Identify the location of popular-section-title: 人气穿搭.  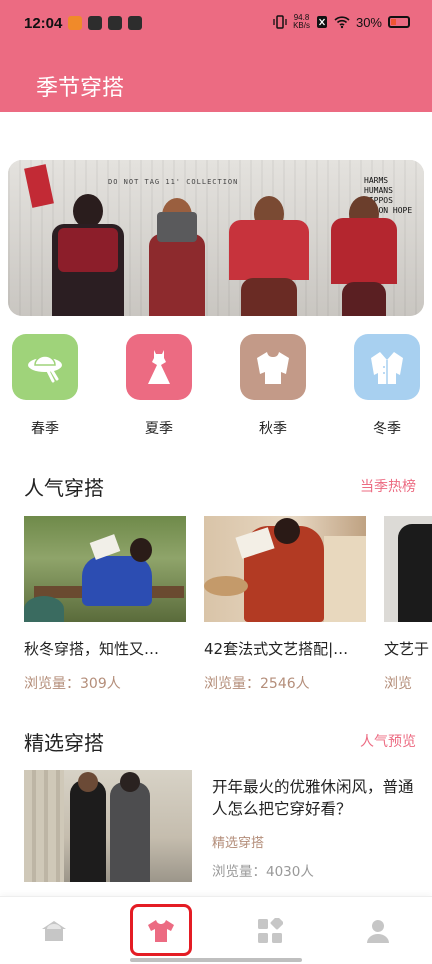
(64, 488).